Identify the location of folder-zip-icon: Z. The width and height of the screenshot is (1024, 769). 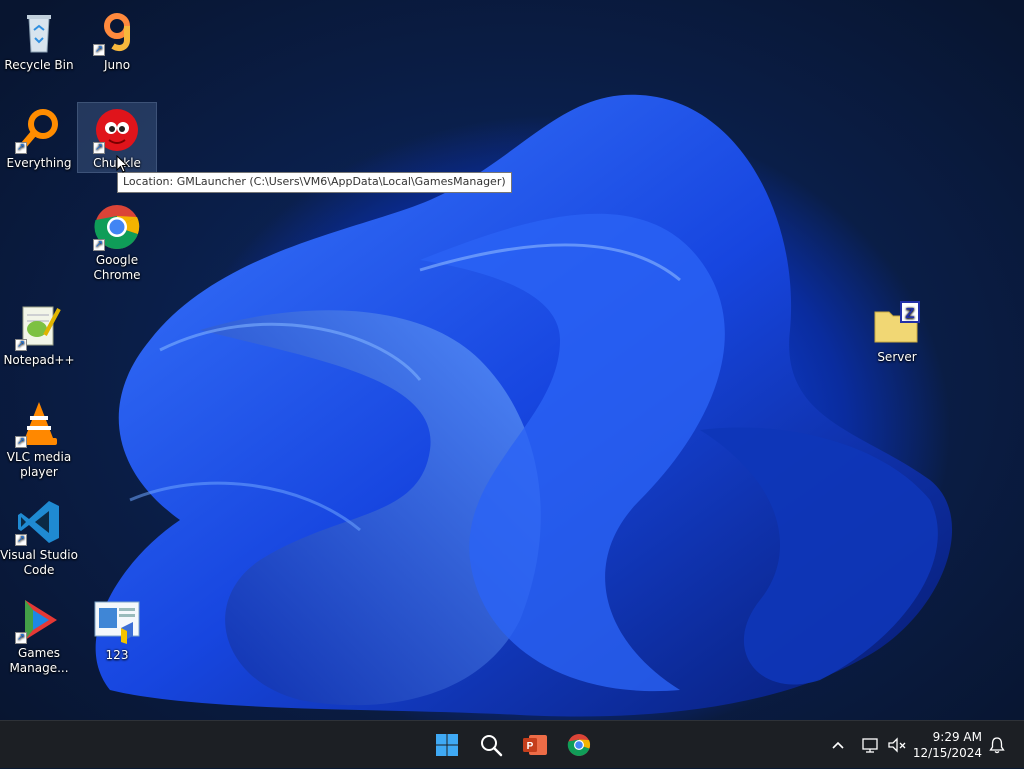
(897, 324).